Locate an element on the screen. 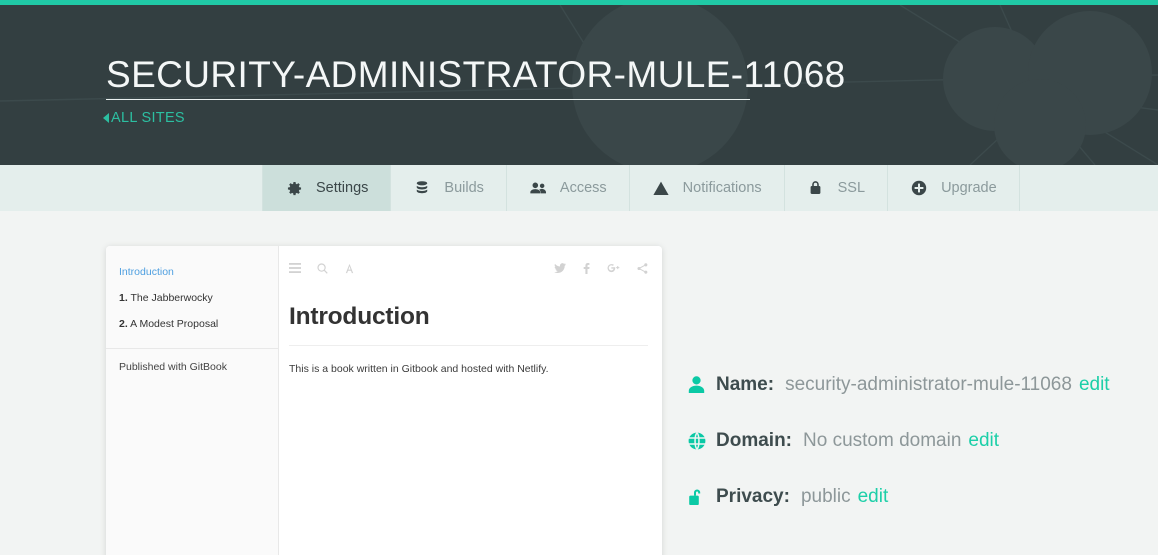 The width and height of the screenshot is (1158, 555). site-privacy-edit-link: edit is located at coordinates (873, 497).